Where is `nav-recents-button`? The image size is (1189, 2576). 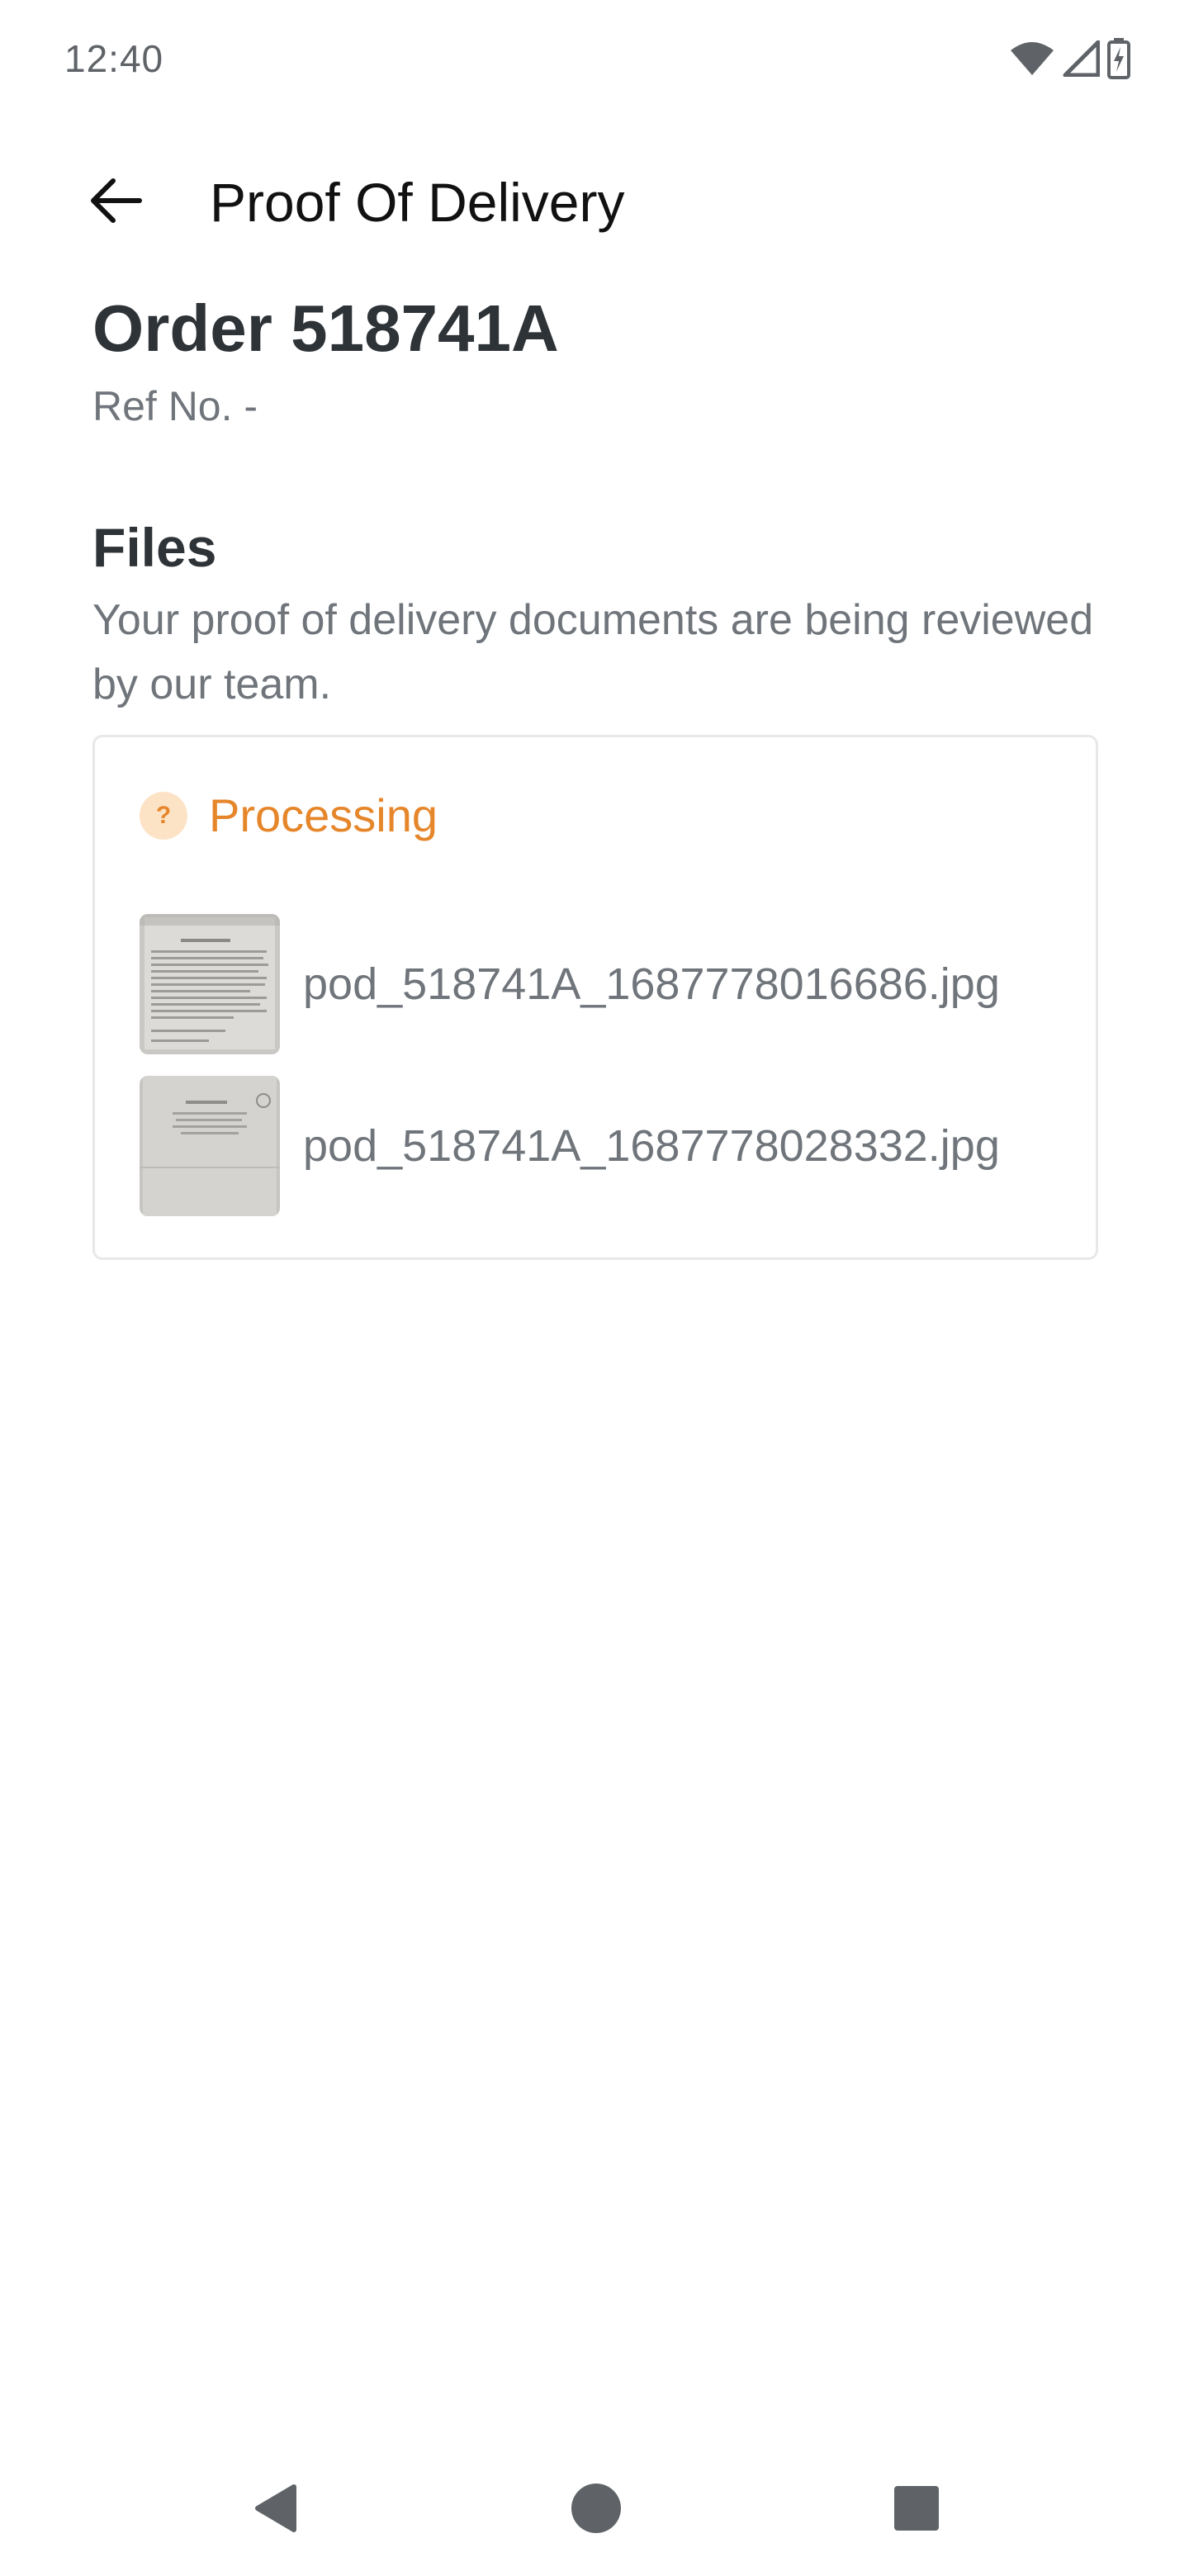 nav-recents-button is located at coordinates (916, 2509).